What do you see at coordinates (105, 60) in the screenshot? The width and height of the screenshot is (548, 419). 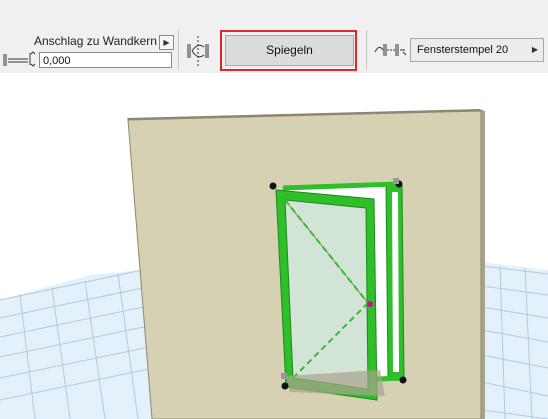 I see `reveal-value-input: 0,000` at bounding box center [105, 60].